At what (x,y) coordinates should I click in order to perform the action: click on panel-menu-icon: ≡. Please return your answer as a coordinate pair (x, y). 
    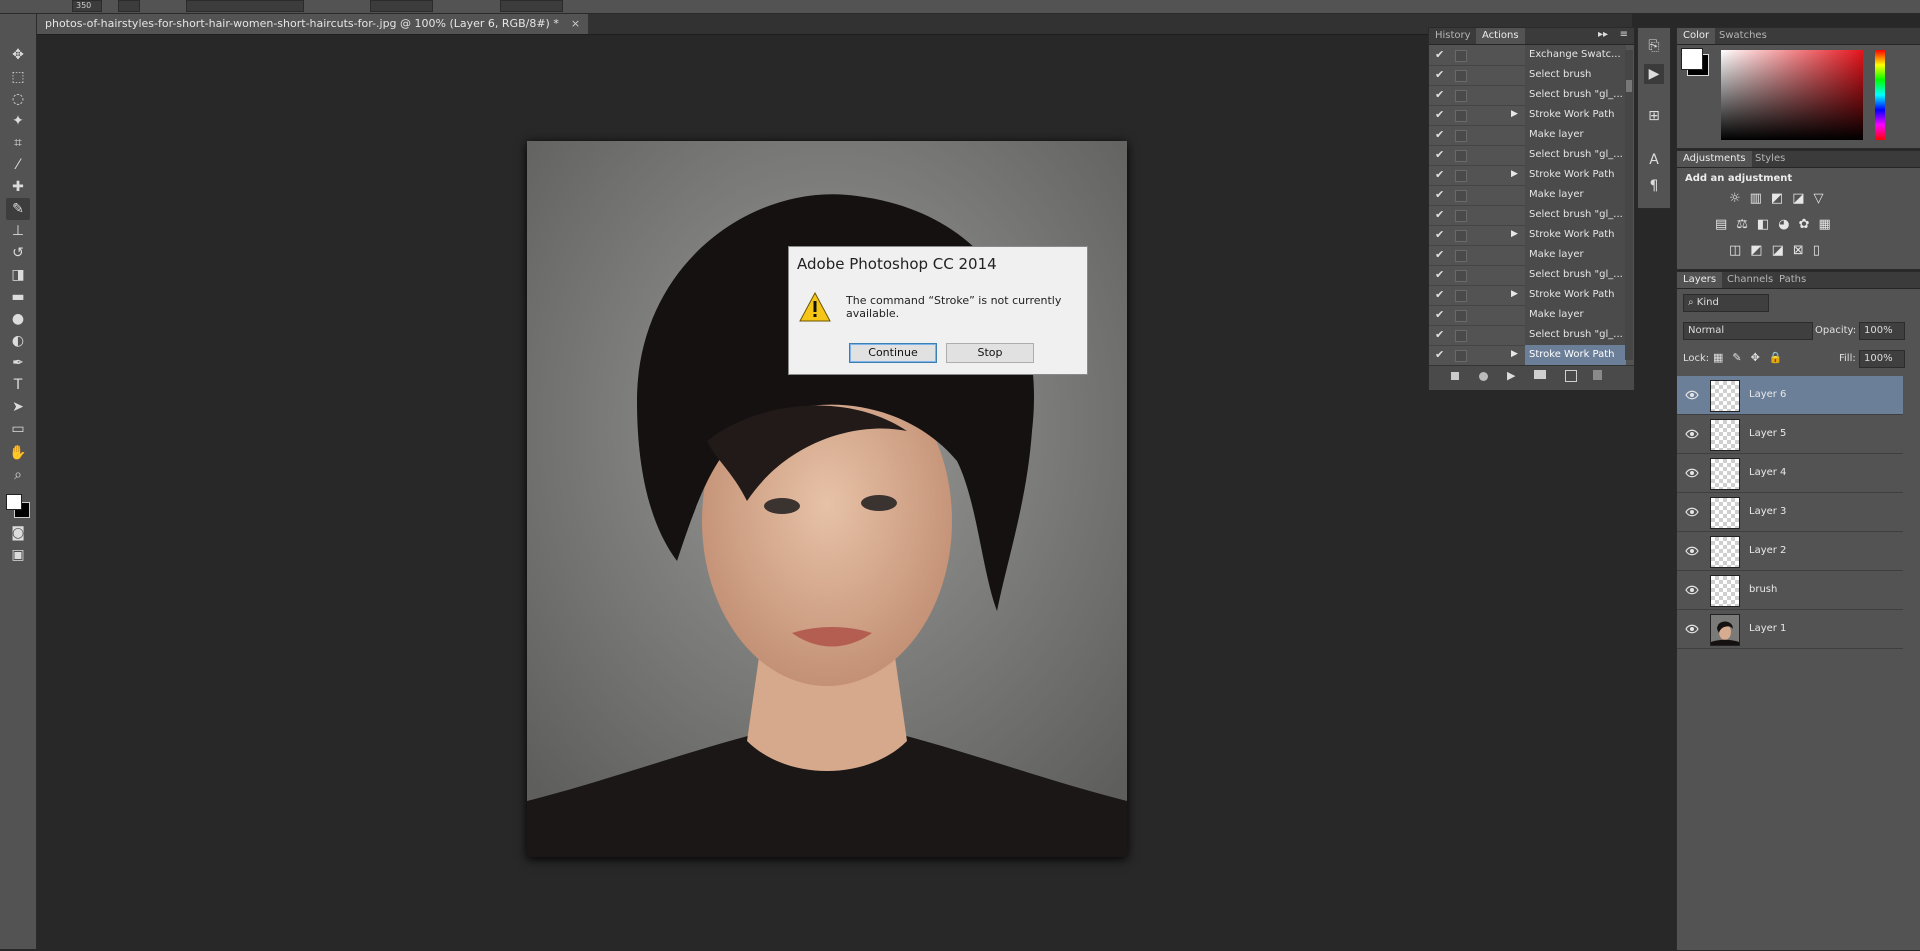
    Looking at the image, I should click on (1624, 34).